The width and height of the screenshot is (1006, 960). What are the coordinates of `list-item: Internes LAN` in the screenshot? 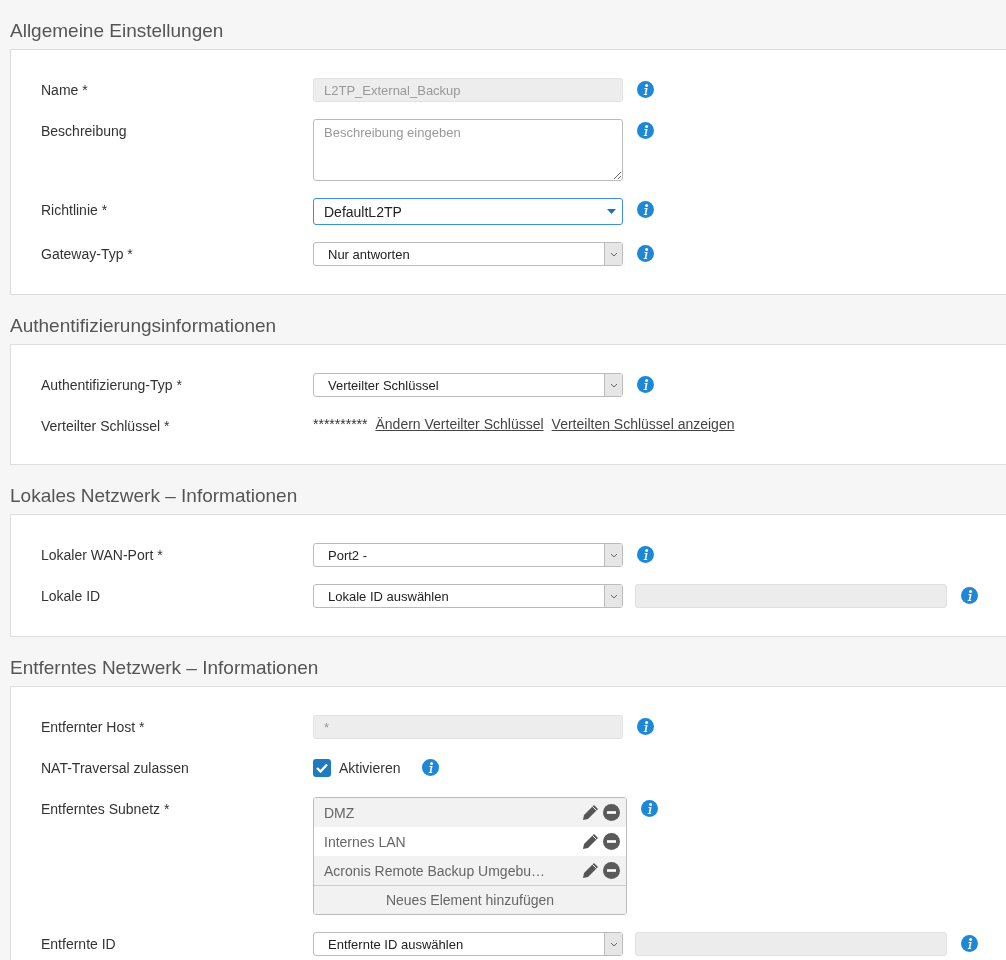 It's located at (451, 841).